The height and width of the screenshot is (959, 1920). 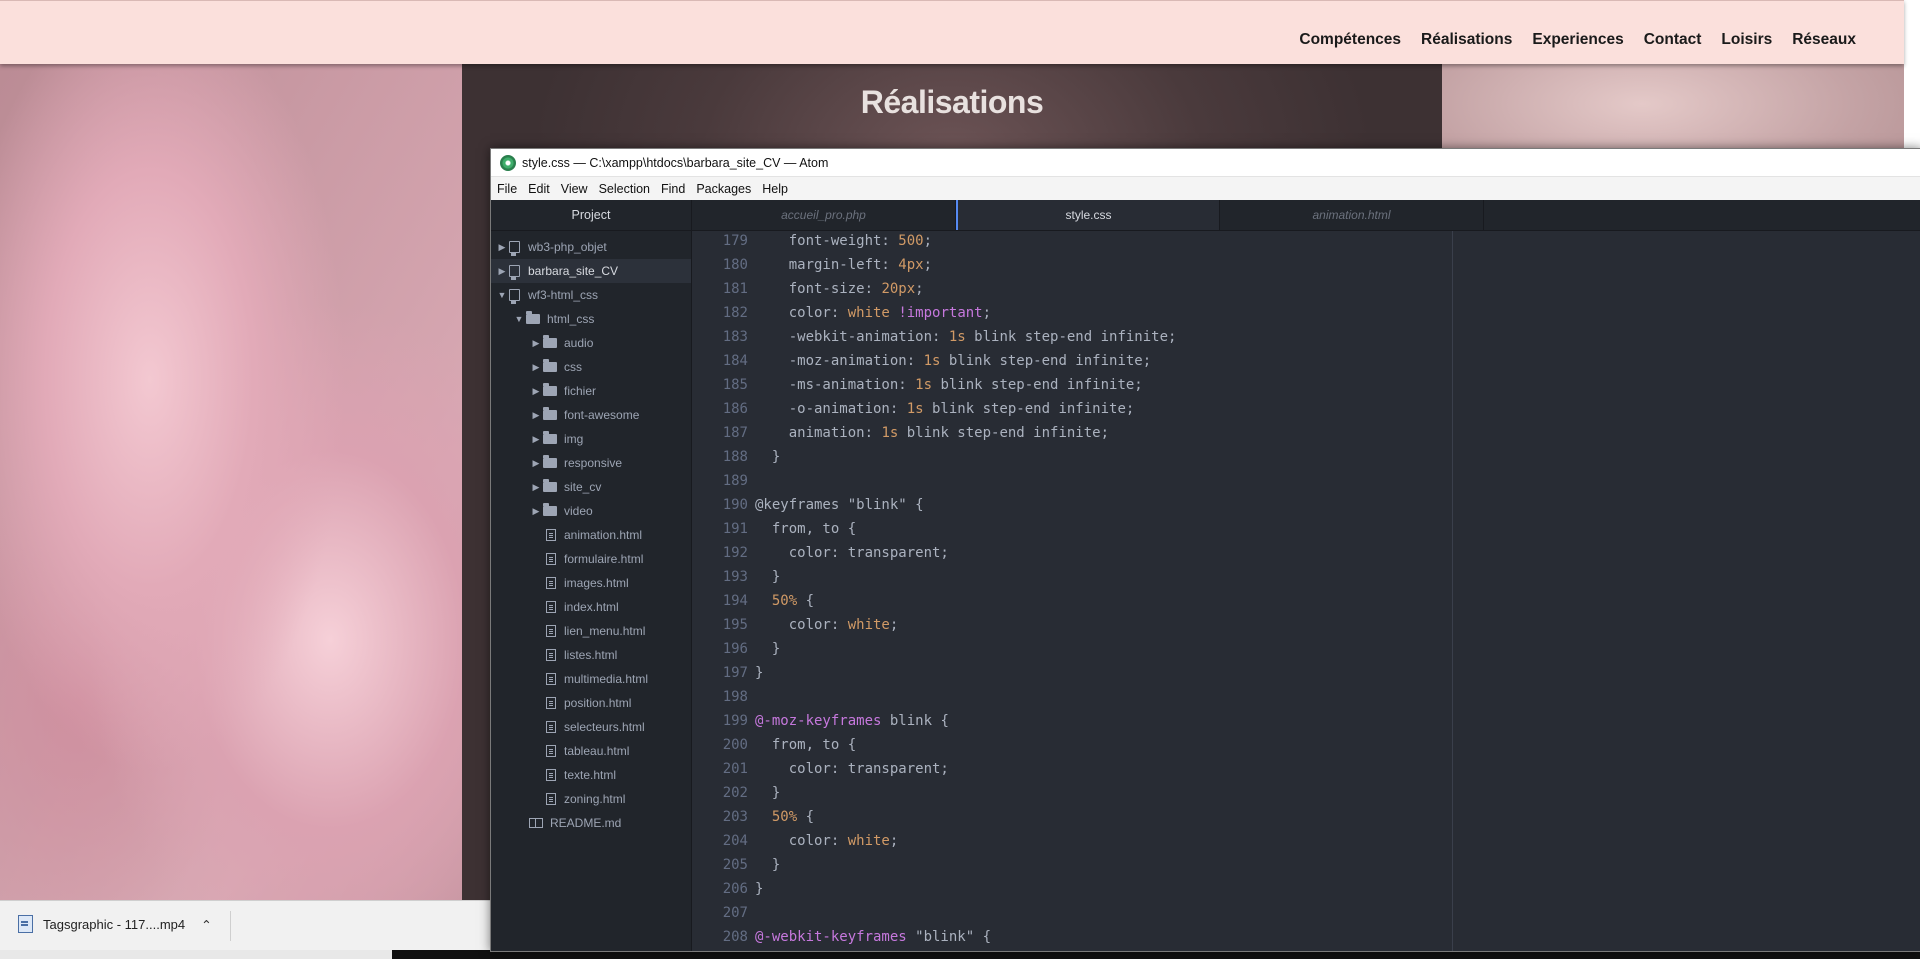 I want to click on line-number: 180, so click(x=735, y=265).